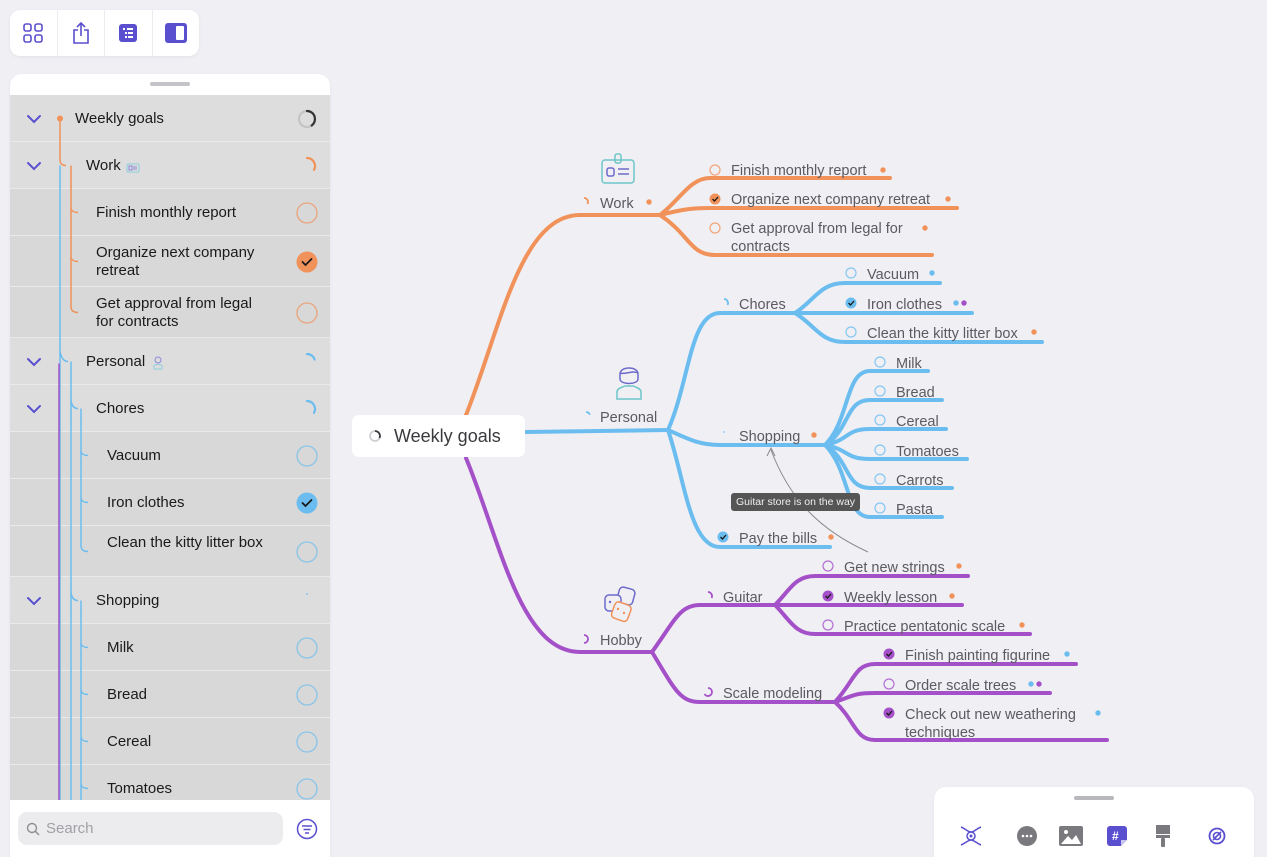  I want to click on node-work: Work, so click(617, 204).